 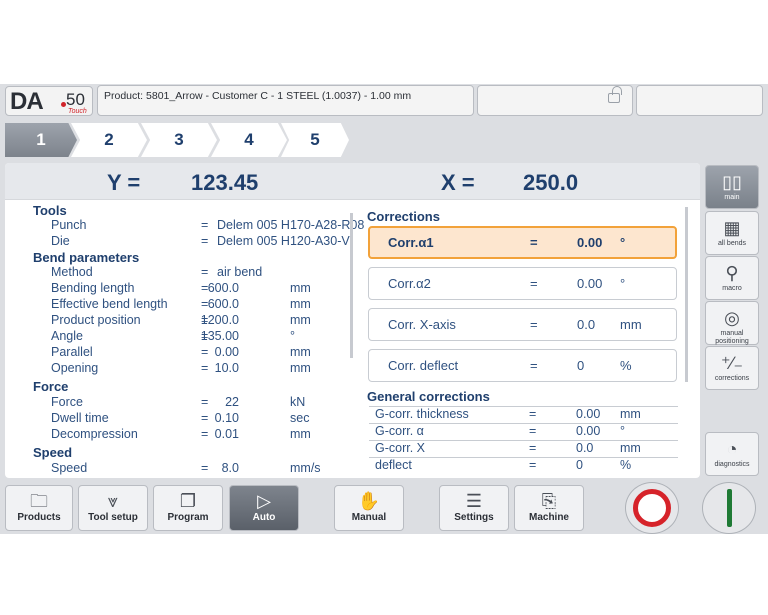 I want to click on lock-status-box, so click(x=555, y=100).